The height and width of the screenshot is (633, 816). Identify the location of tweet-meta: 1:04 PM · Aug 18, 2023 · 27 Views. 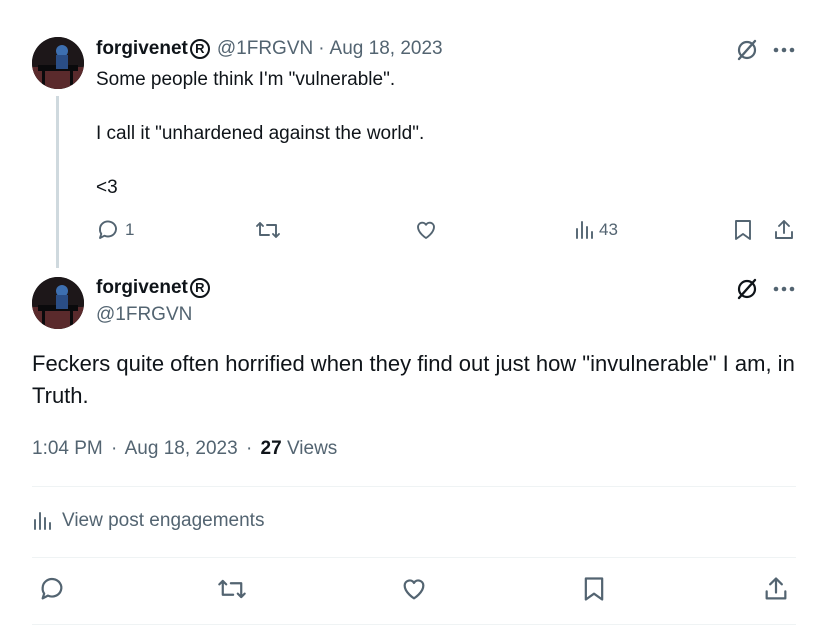
(184, 449).